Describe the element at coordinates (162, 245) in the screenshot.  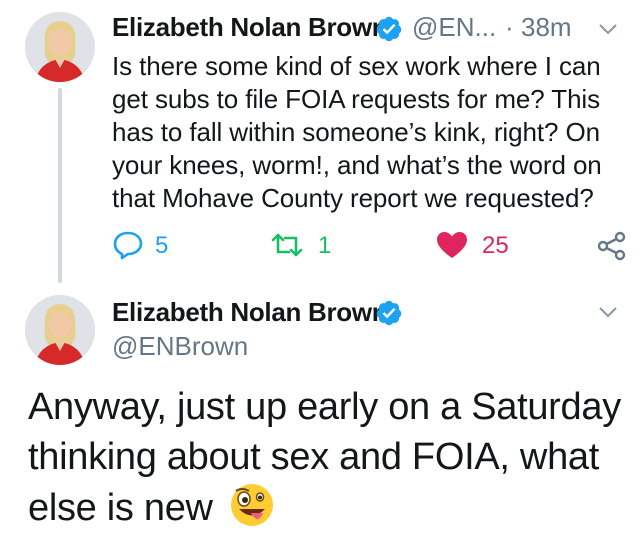
I see `reply-count: 5` at that location.